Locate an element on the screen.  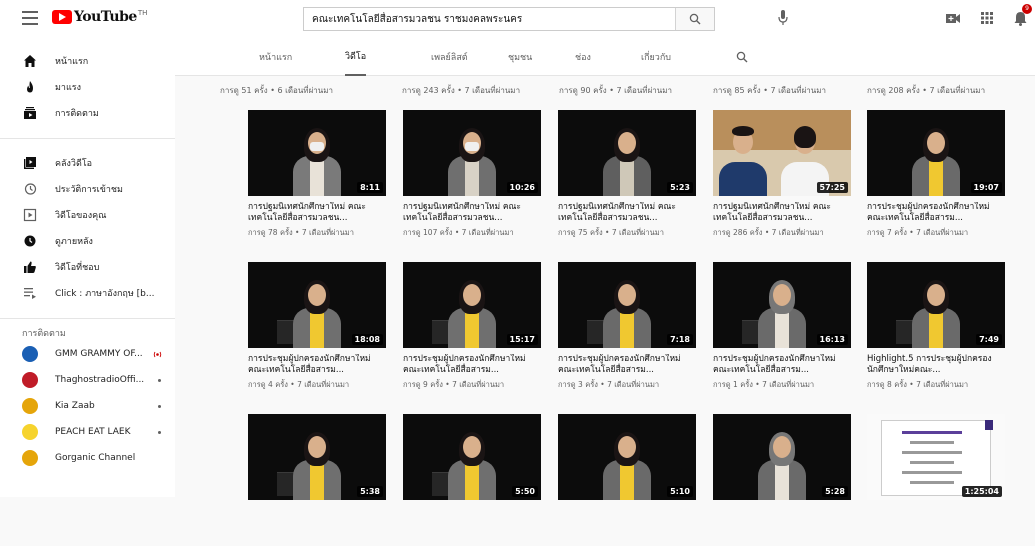
sidebar-item-history: ประวัติการเข้าชม is located at coordinates (87, 189).